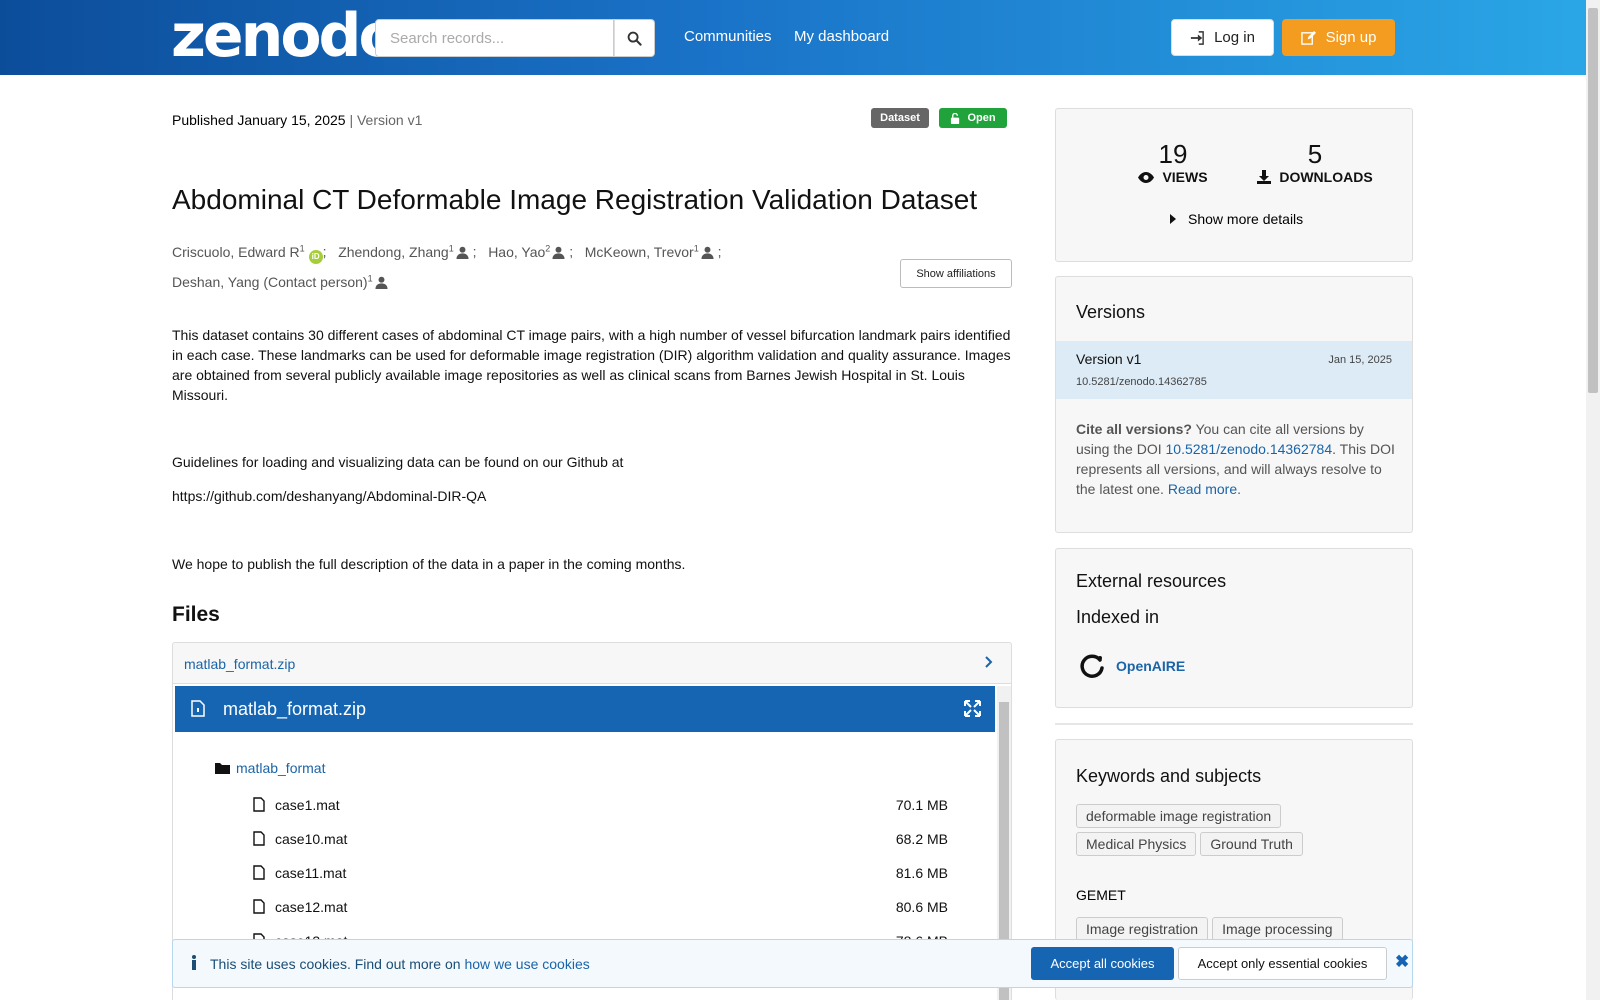 Image resolution: width=1600 pixels, height=1000 pixels. What do you see at coordinates (1108, 359) in the screenshot?
I see `version-name: Version v1` at bounding box center [1108, 359].